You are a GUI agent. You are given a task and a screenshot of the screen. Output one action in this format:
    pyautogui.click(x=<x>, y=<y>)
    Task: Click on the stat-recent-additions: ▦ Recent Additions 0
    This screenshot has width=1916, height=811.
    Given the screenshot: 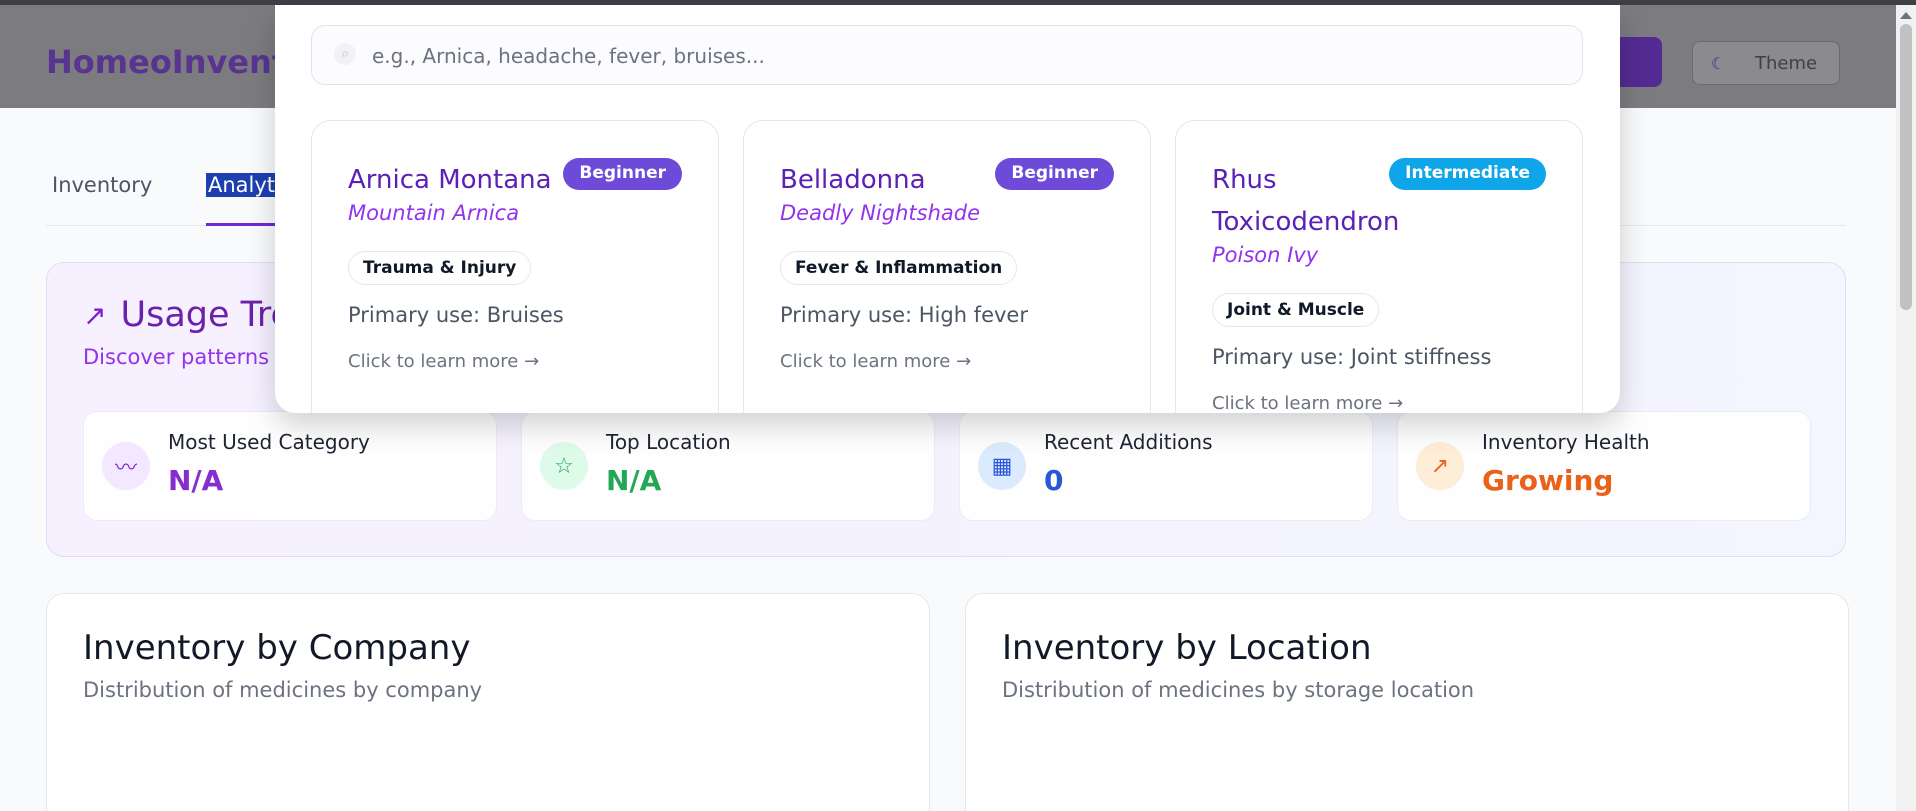 What is the action you would take?
    pyautogui.click(x=1166, y=466)
    